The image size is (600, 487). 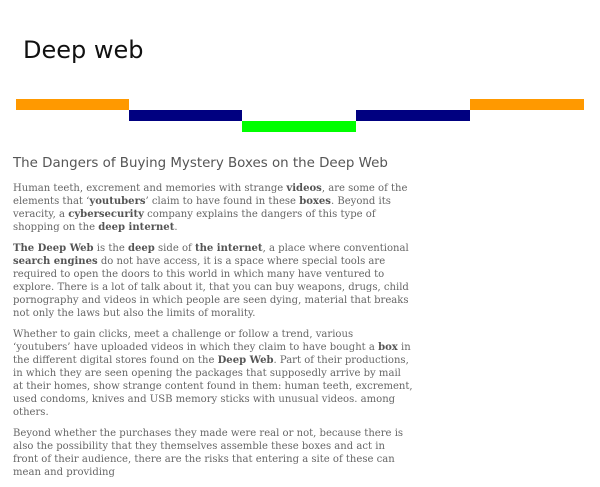 I want to click on bold-keyword: box, so click(x=388, y=347).